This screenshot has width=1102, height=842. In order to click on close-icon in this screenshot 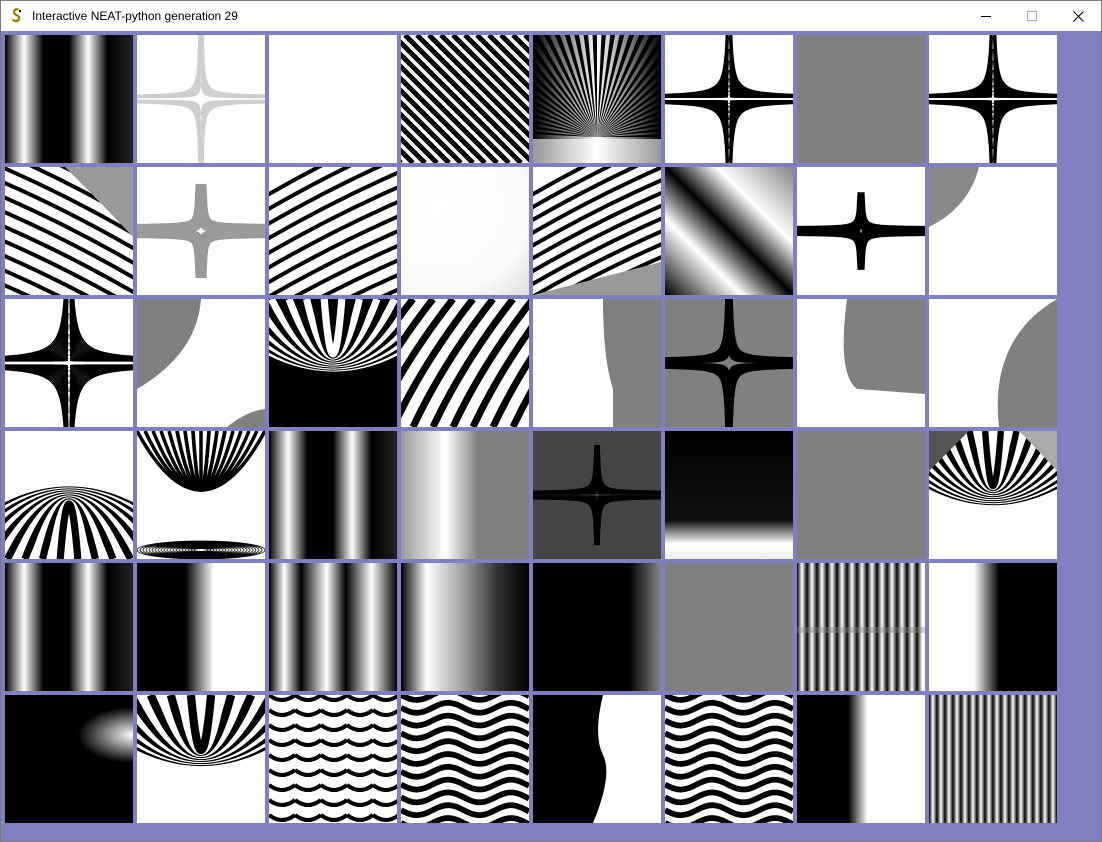, I will do `click(1078, 16)`.